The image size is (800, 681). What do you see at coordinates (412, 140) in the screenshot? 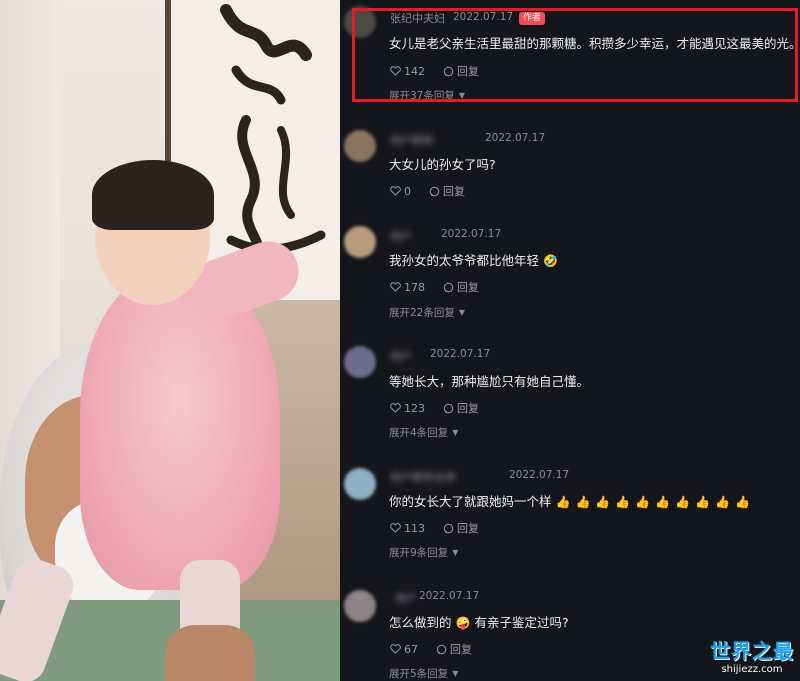
I see `commenter-name: 用户昵称` at bounding box center [412, 140].